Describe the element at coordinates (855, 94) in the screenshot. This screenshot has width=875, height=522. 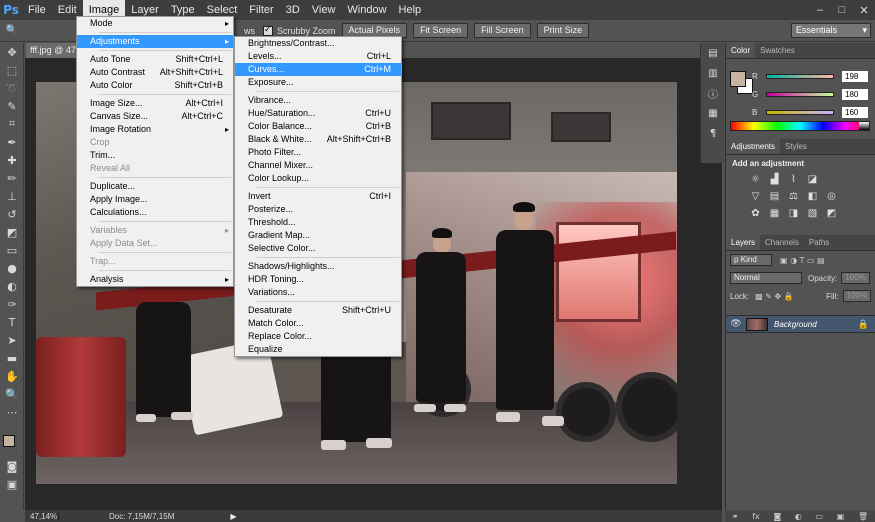
I see `green-value: 180` at that location.